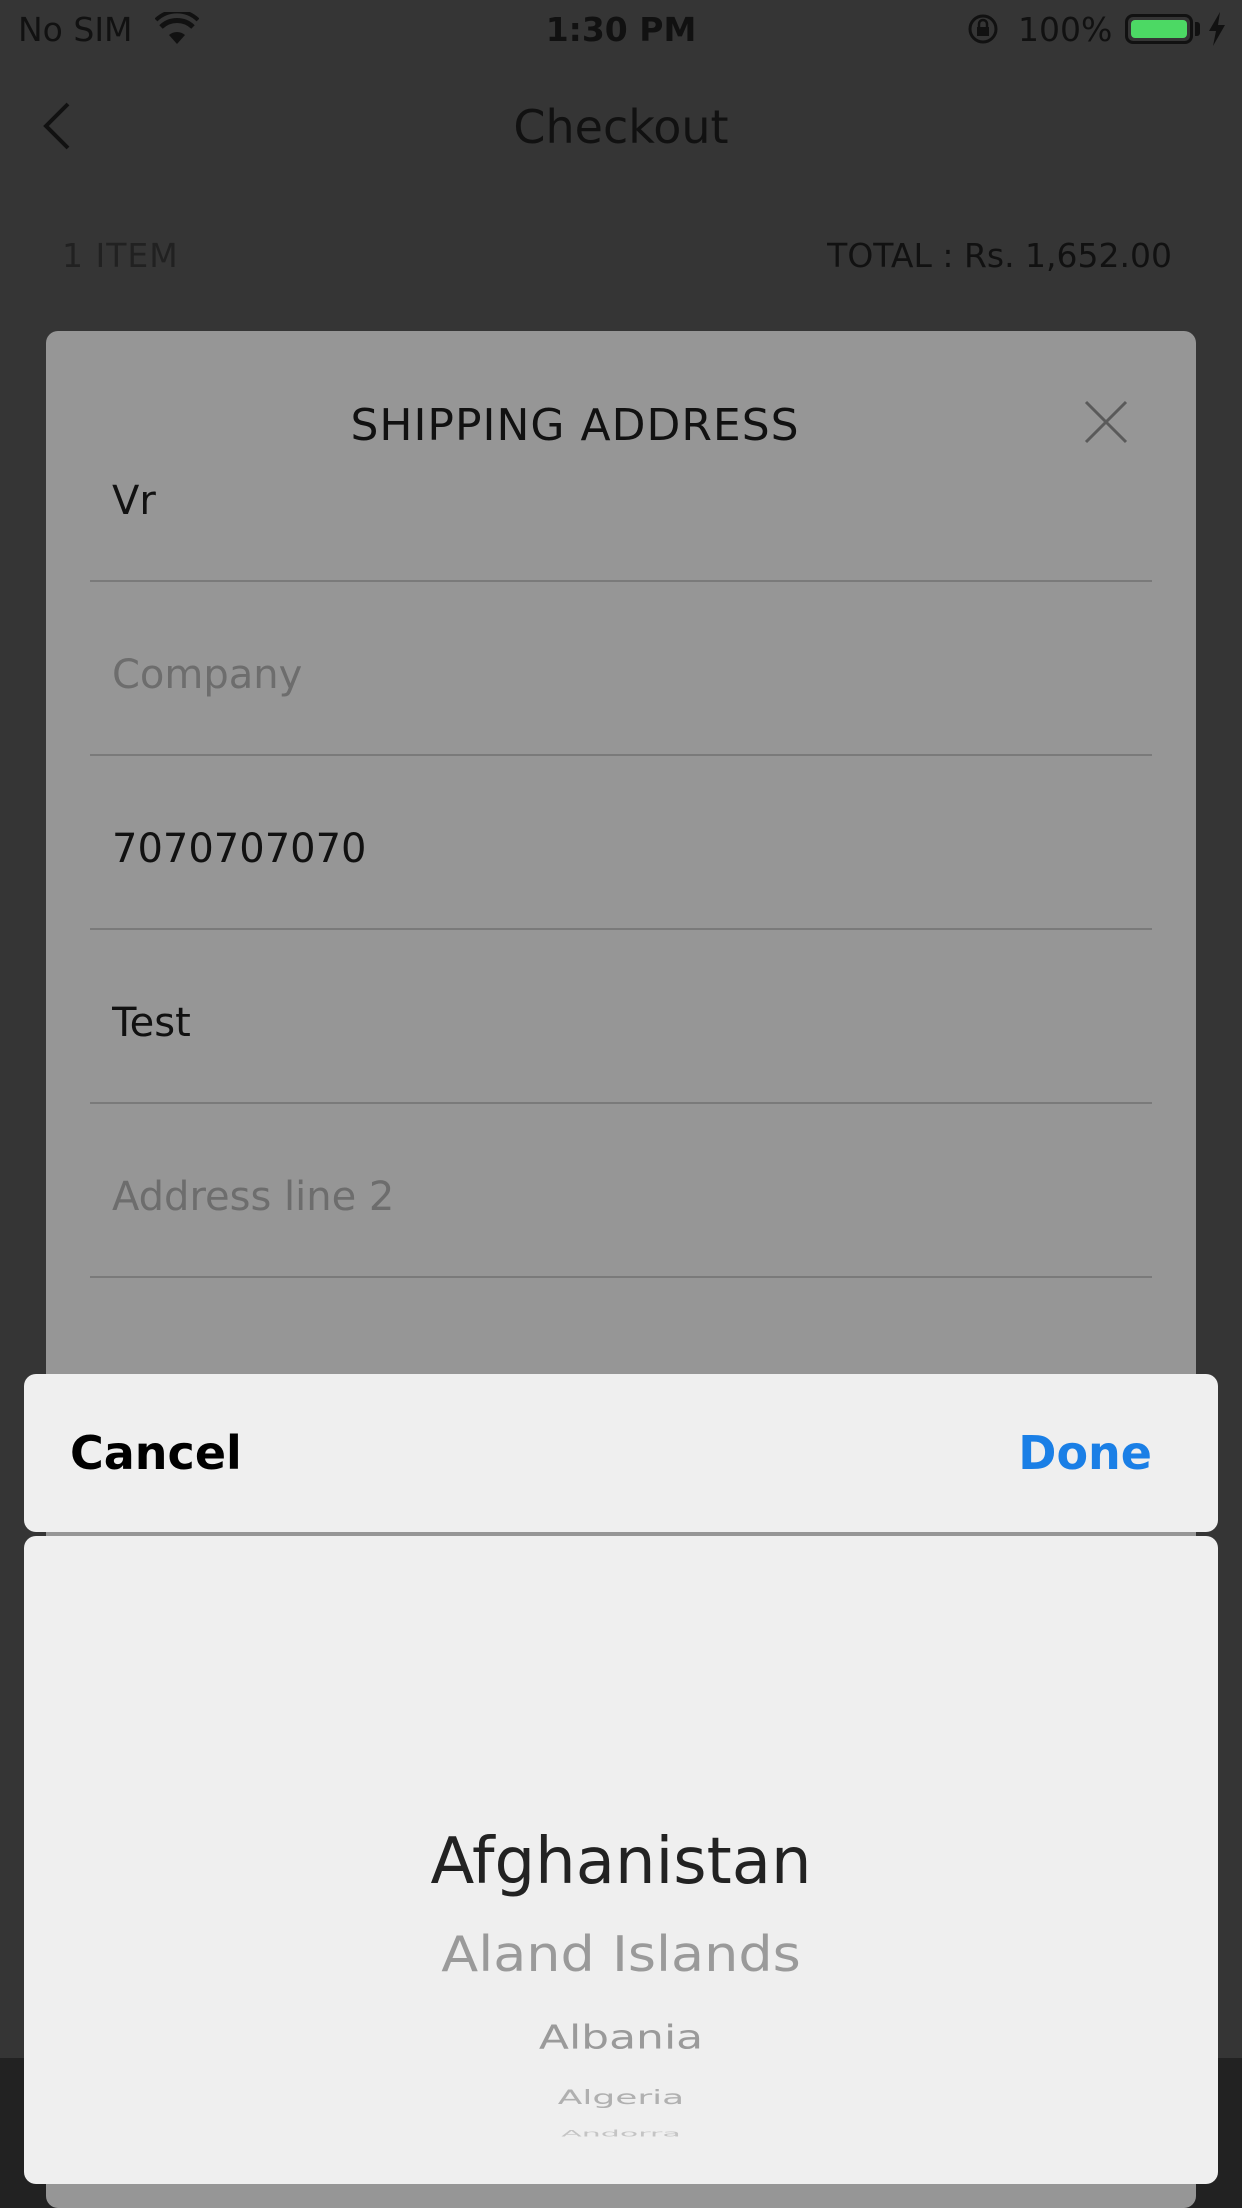  What do you see at coordinates (1159, 29) in the screenshot?
I see `battery-icon` at bounding box center [1159, 29].